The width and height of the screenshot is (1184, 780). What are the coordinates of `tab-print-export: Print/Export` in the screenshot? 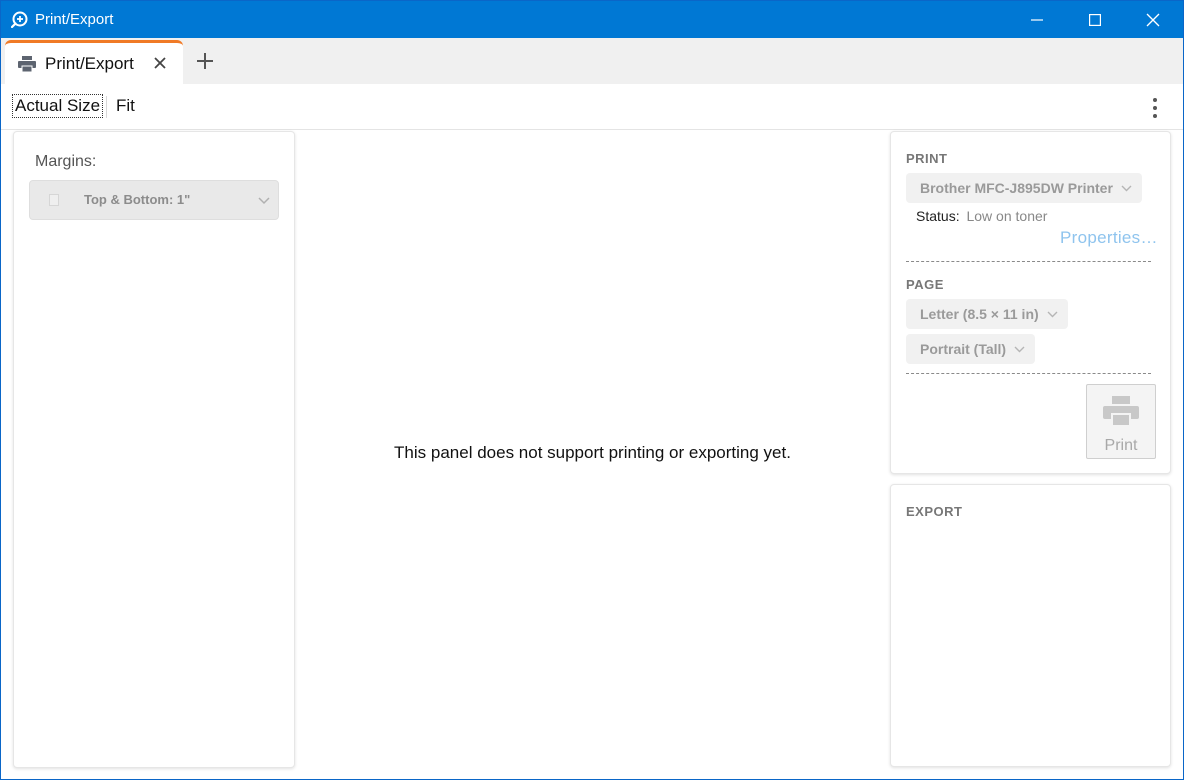 It's located at (94, 62).